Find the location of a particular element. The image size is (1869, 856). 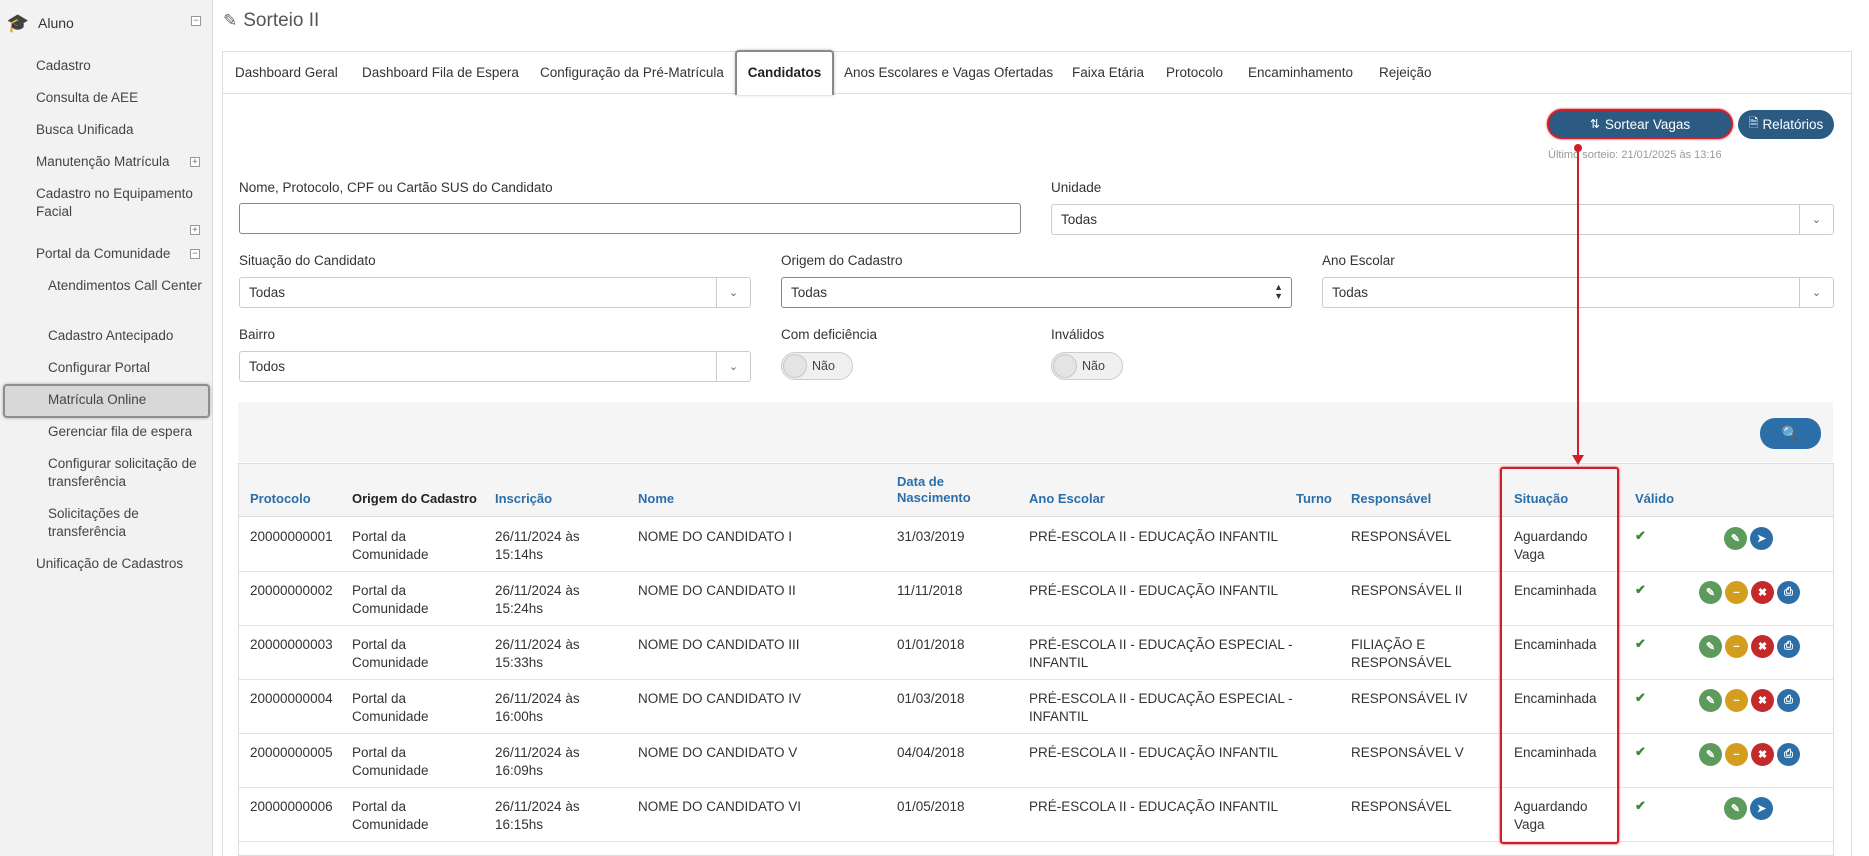

reports-button: 🗎 Relatórios is located at coordinates (1786, 124).